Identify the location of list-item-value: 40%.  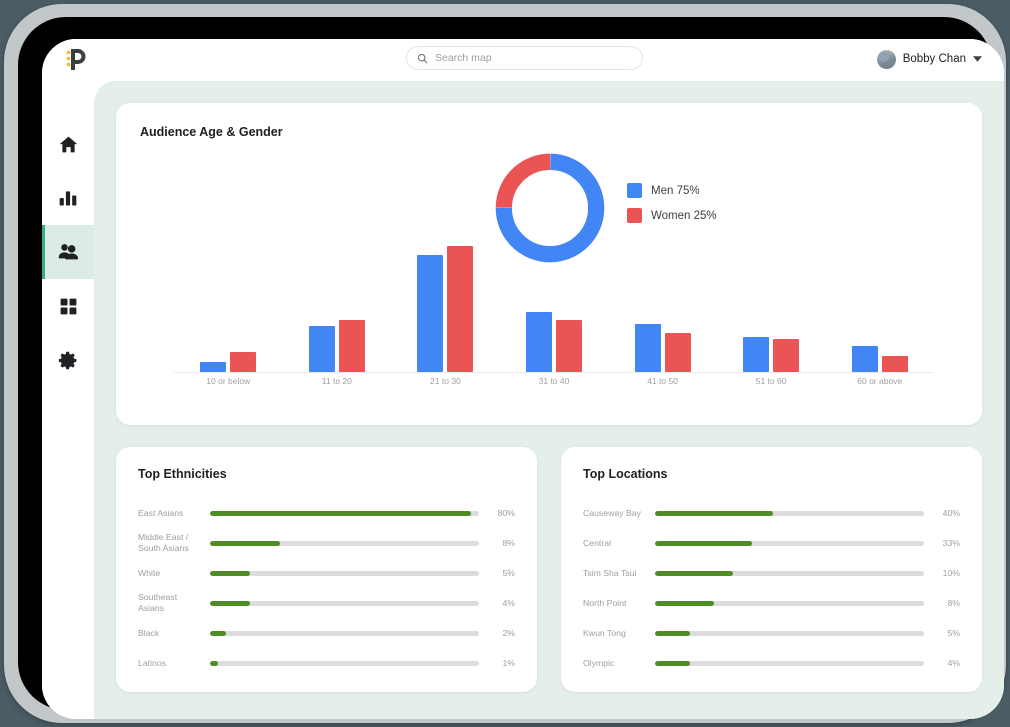
(951, 513).